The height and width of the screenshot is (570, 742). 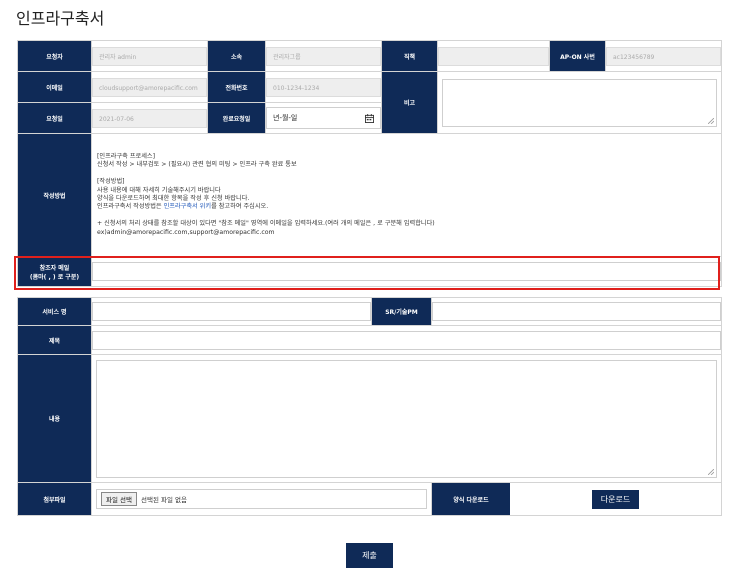 I want to click on submit-button: 제출, so click(x=369, y=555).